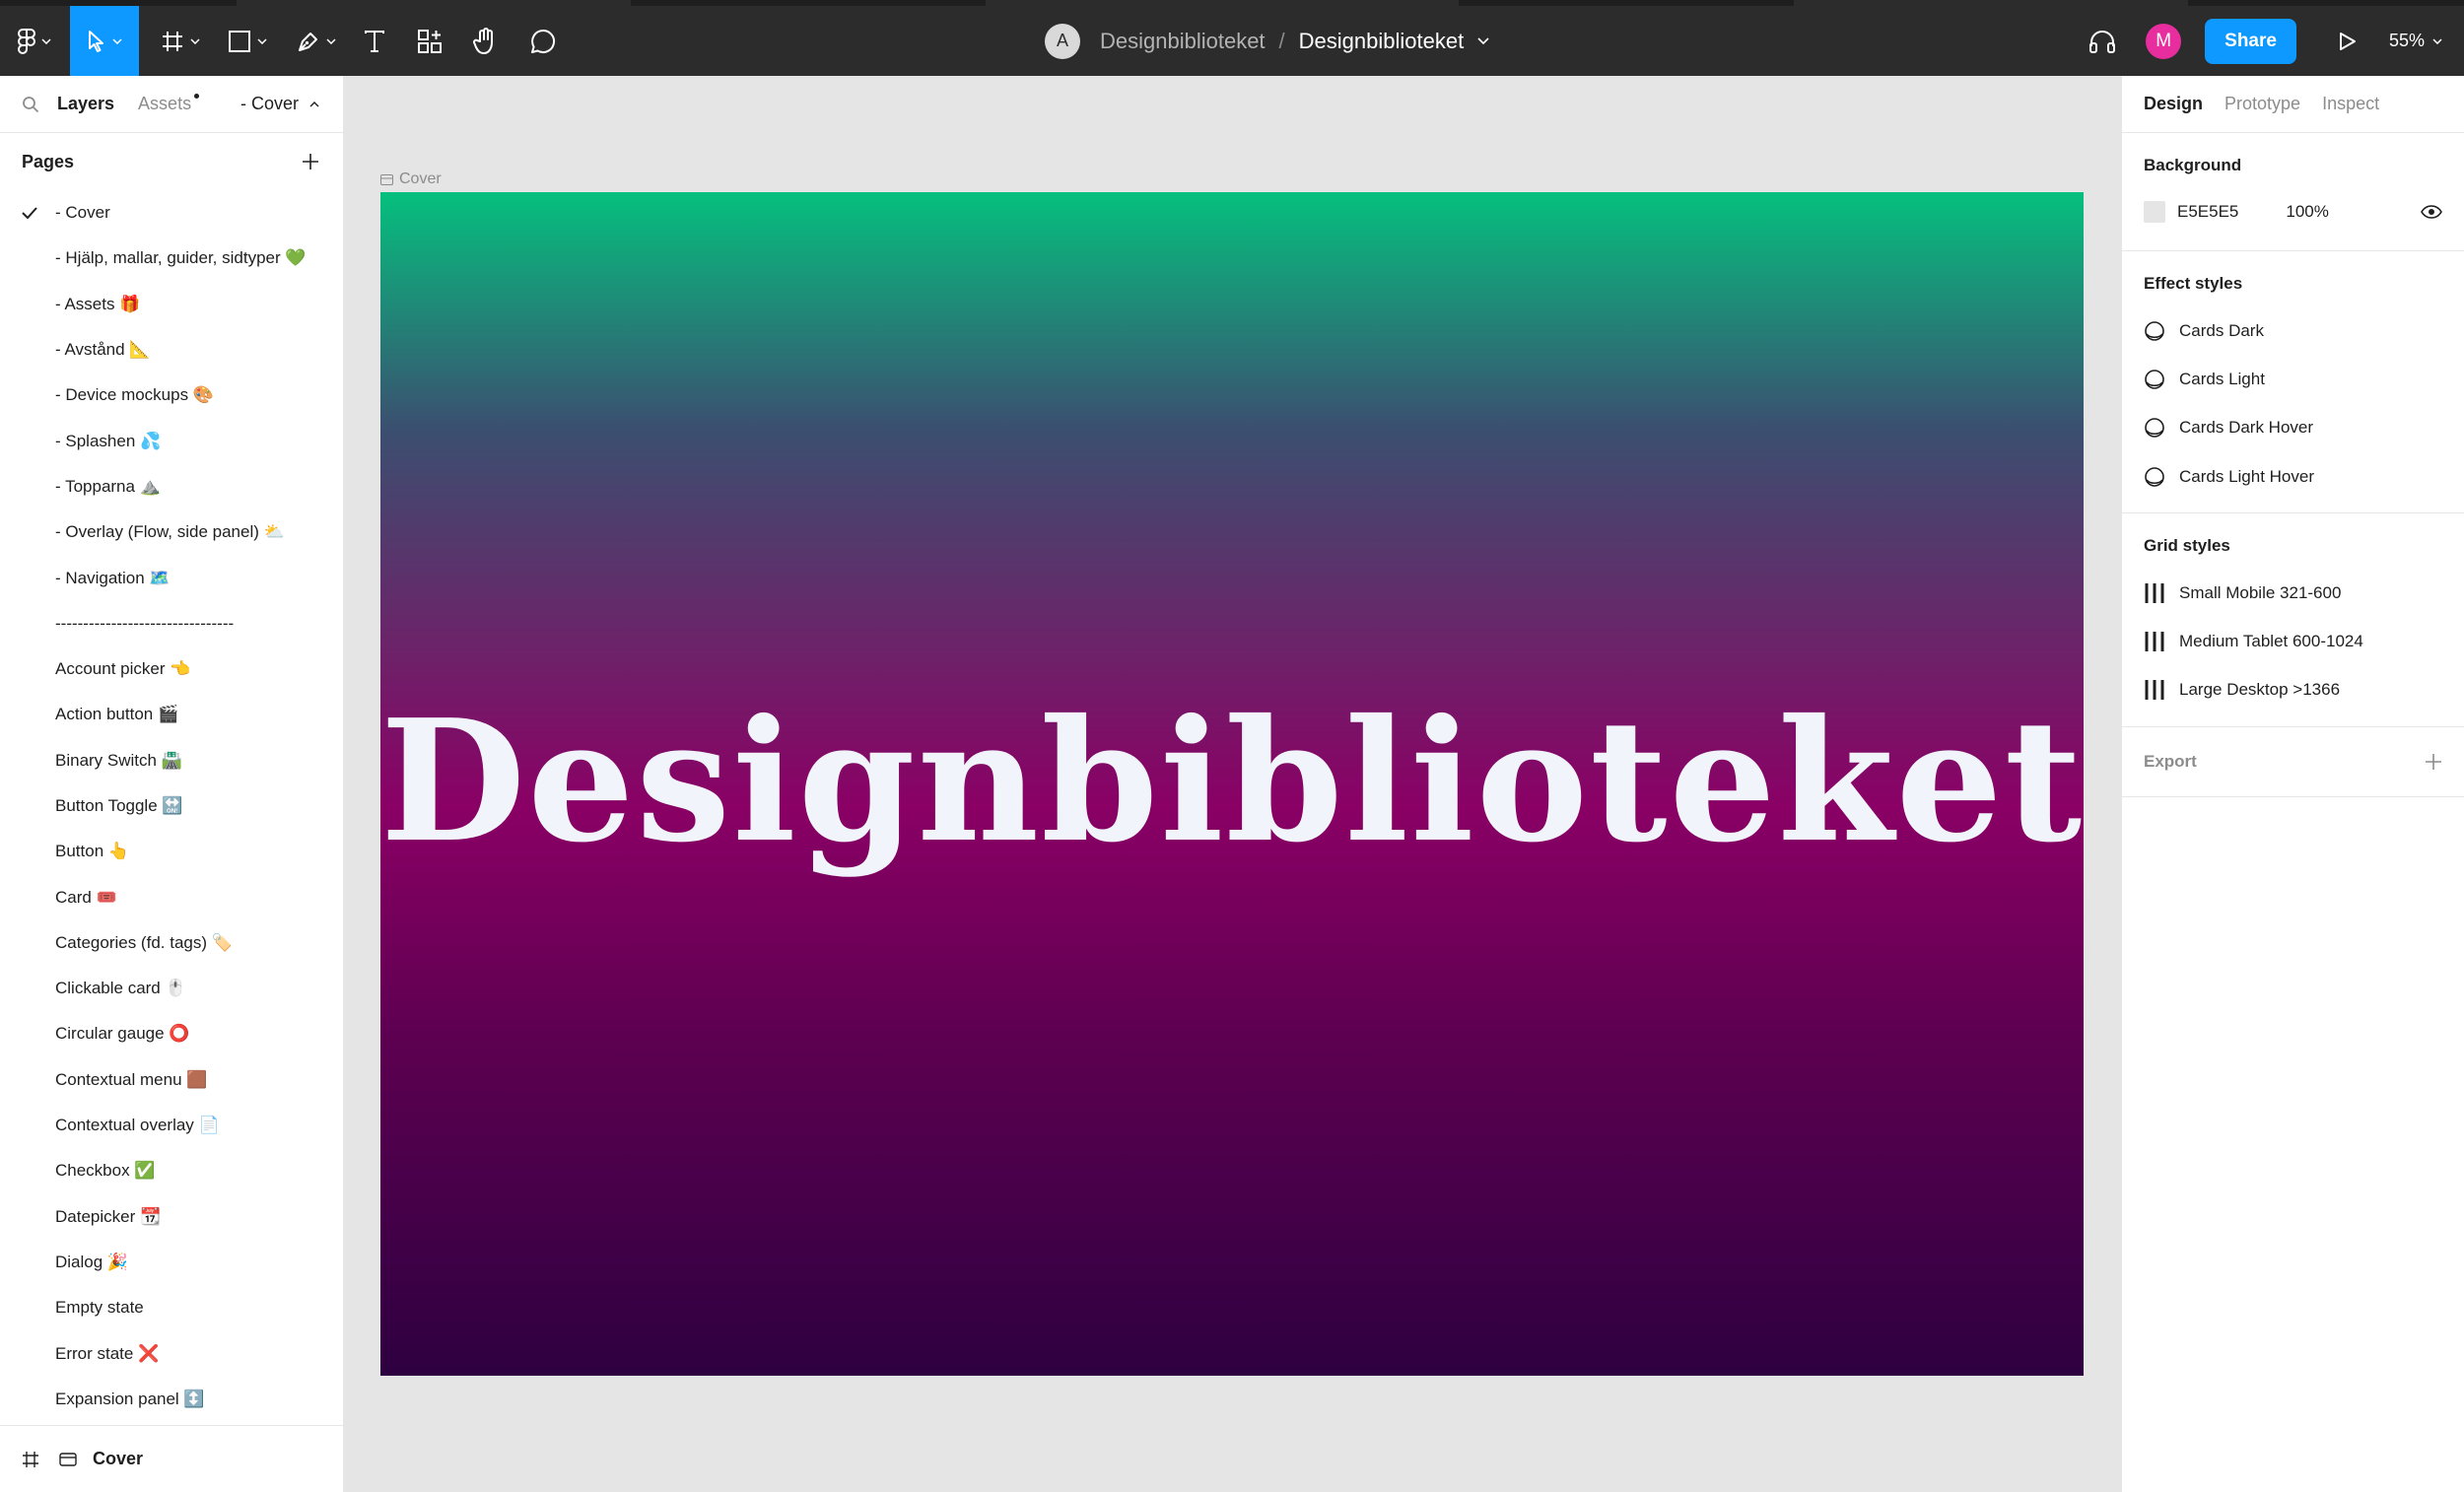  Describe the element at coordinates (2293, 379) in the screenshot. I see `effect-style-item: Cards Light` at that location.